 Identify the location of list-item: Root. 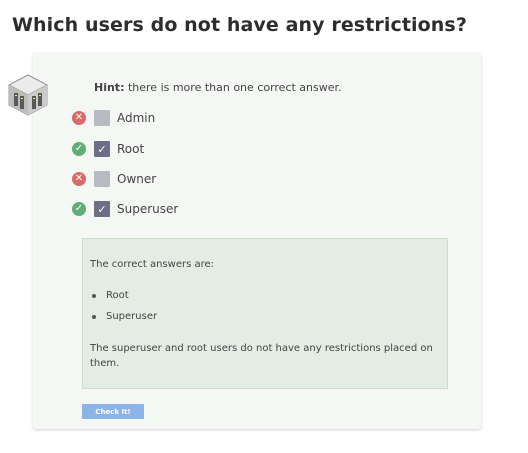
(123, 295).